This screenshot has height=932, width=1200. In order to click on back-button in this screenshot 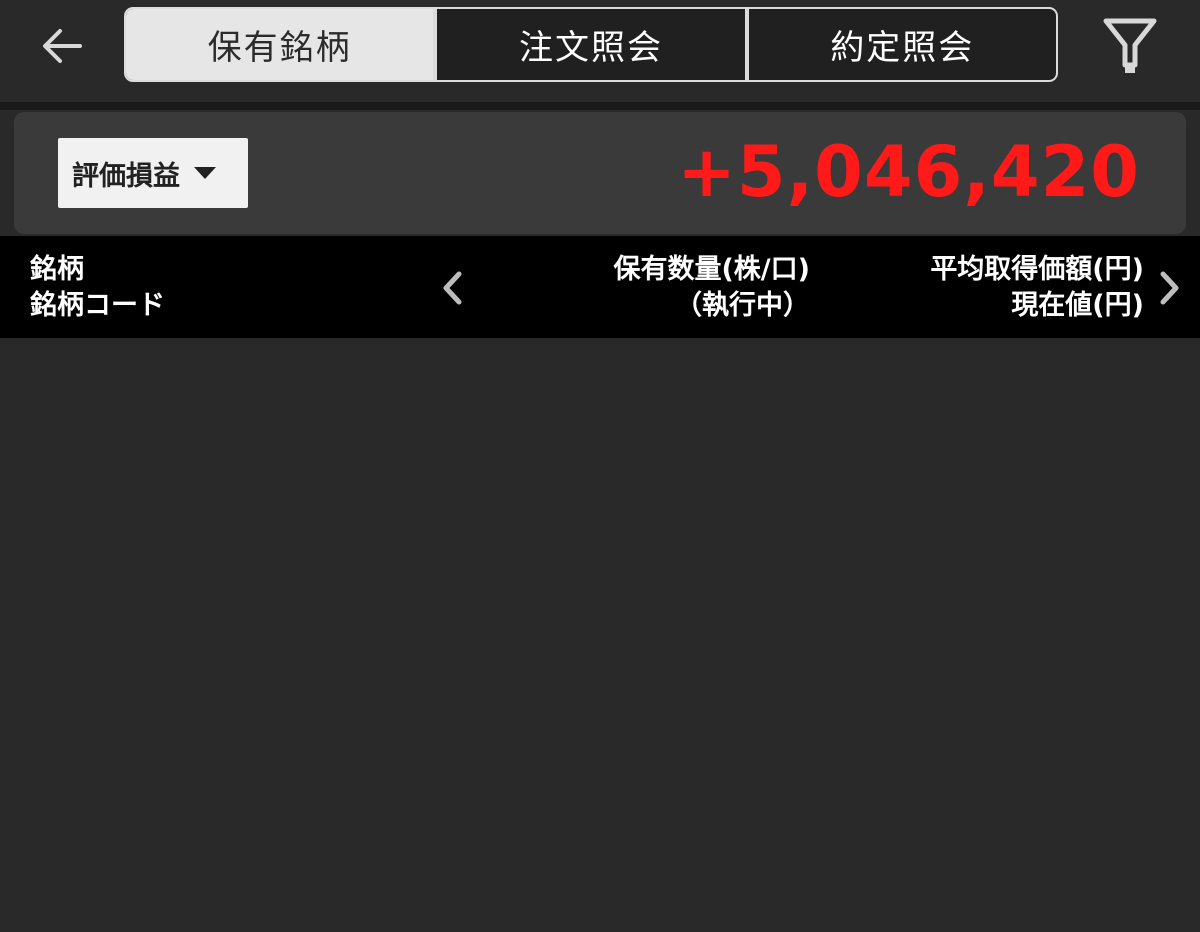, I will do `click(62, 46)`.